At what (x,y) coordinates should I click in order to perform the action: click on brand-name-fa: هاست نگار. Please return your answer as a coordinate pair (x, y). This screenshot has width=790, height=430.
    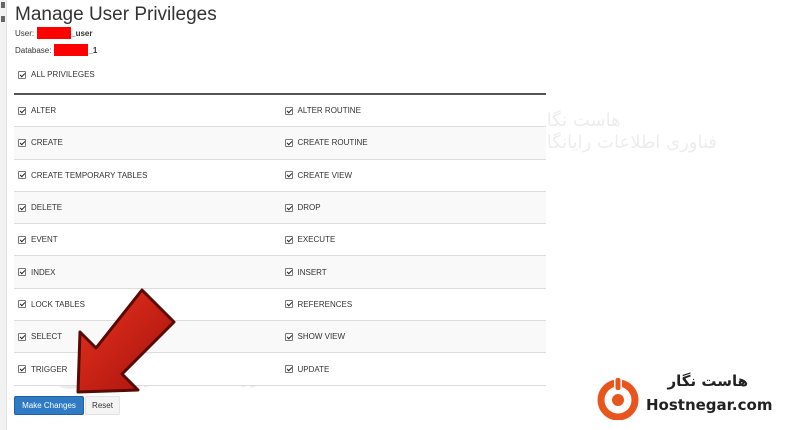
    Looking at the image, I should click on (707, 381).